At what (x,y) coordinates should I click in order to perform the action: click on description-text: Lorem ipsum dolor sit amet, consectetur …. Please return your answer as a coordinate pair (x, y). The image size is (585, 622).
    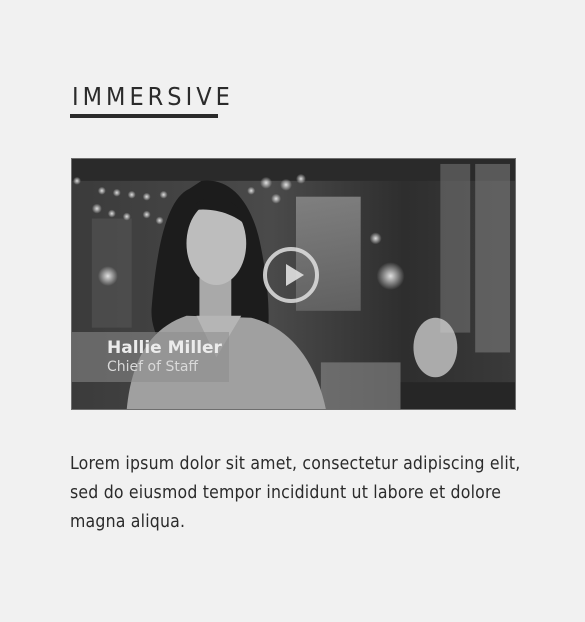
    Looking at the image, I should click on (295, 493).